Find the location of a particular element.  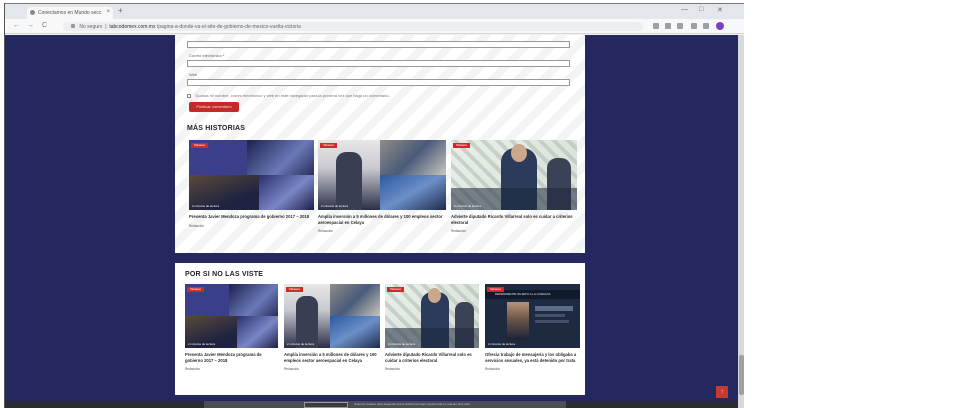

maximize-button: □ is located at coordinates (701, 9).